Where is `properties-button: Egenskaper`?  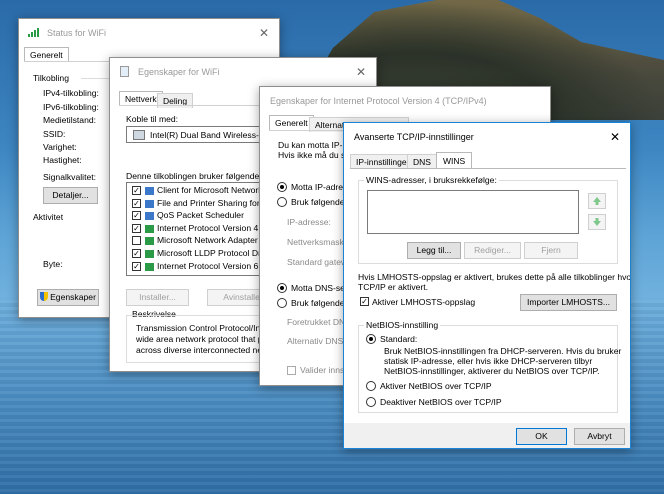
properties-button: Egenskaper is located at coordinates (68, 297).